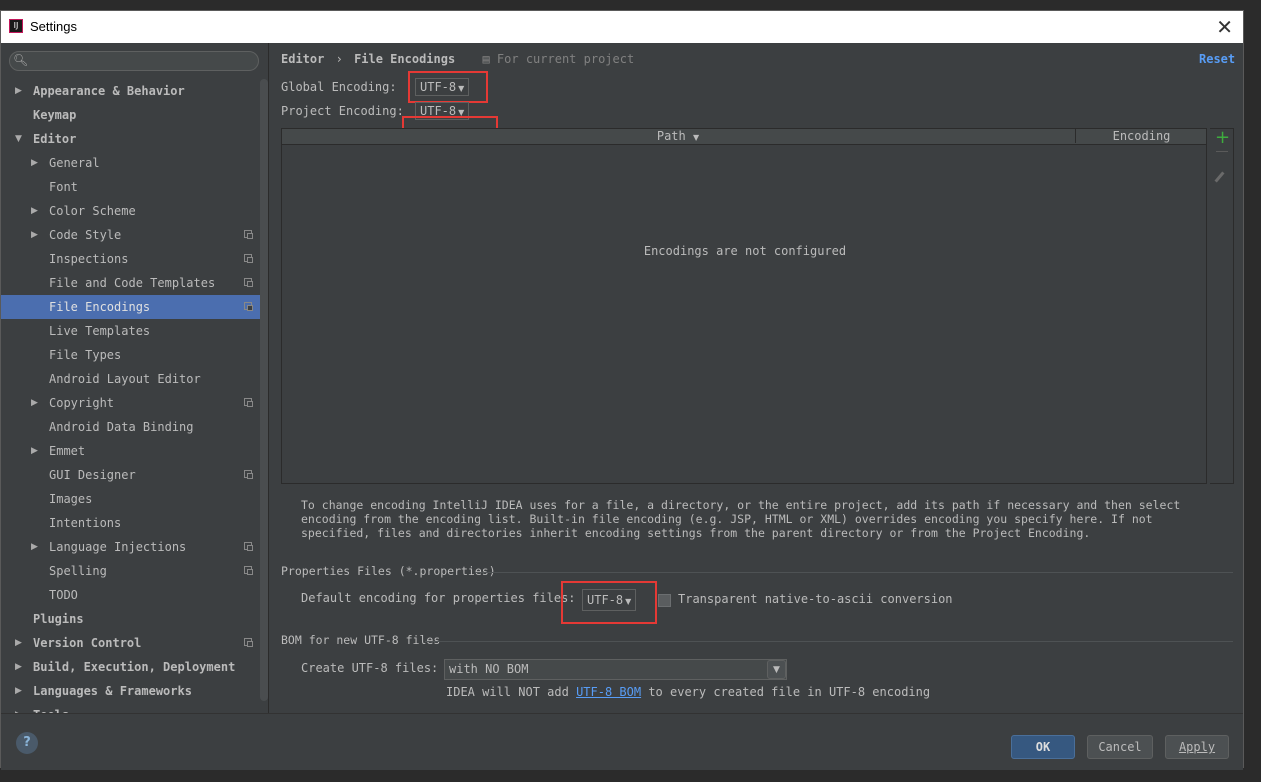  What do you see at coordinates (1120, 747) in the screenshot?
I see `cancel-button: Cancel` at bounding box center [1120, 747].